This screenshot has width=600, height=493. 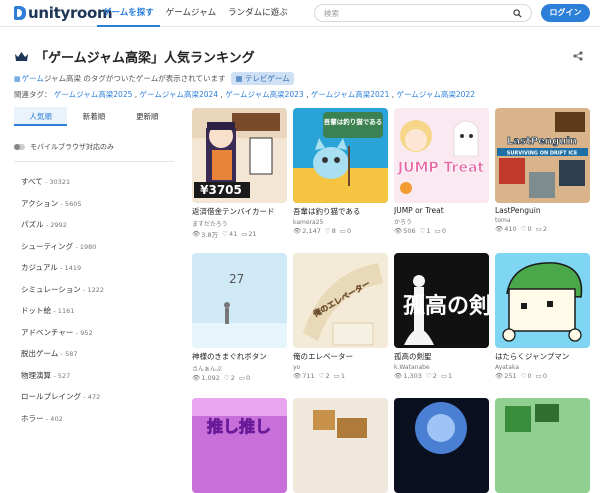 What do you see at coordinates (39, 267) in the screenshot?
I see `genre-label: カジュアル` at bounding box center [39, 267].